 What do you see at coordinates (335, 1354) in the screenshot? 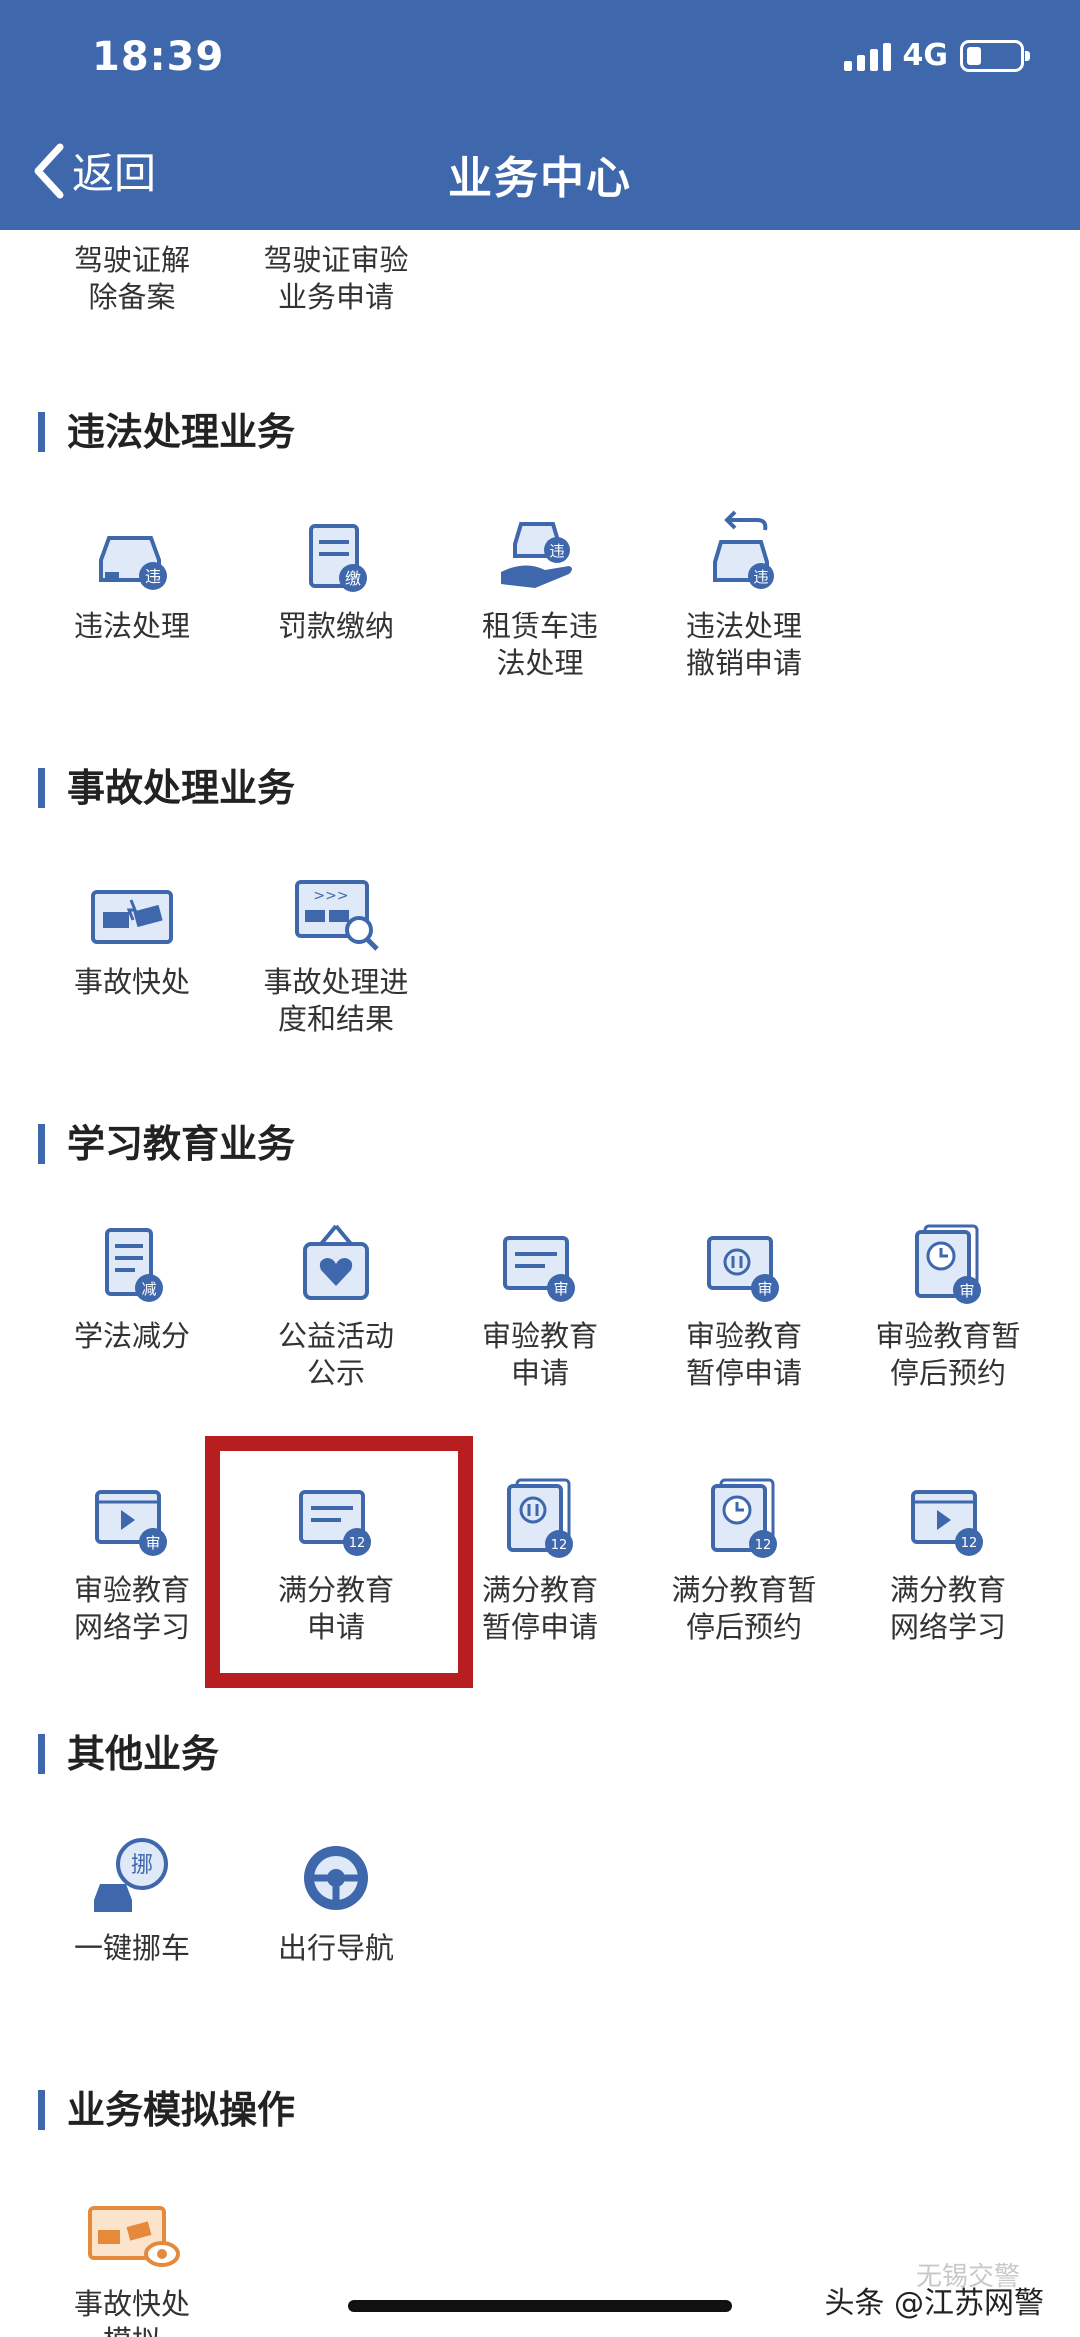
I see `service-item-label: 公益活动 公示` at bounding box center [335, 1354].